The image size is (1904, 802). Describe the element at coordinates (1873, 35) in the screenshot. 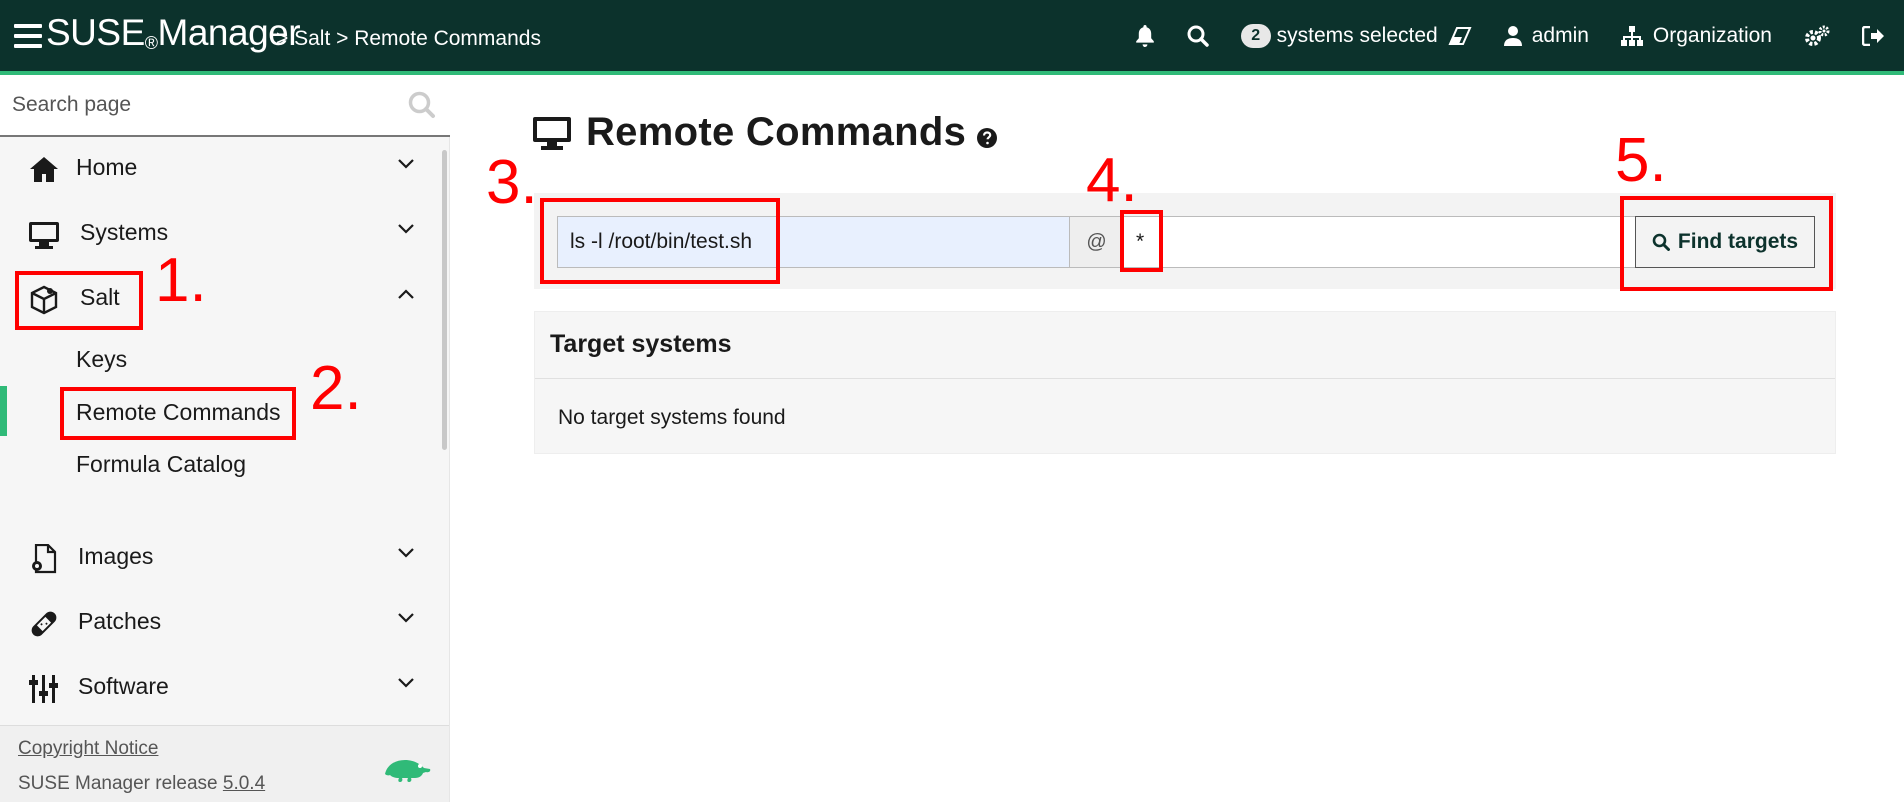

I see `sign-out-icon` at that location.